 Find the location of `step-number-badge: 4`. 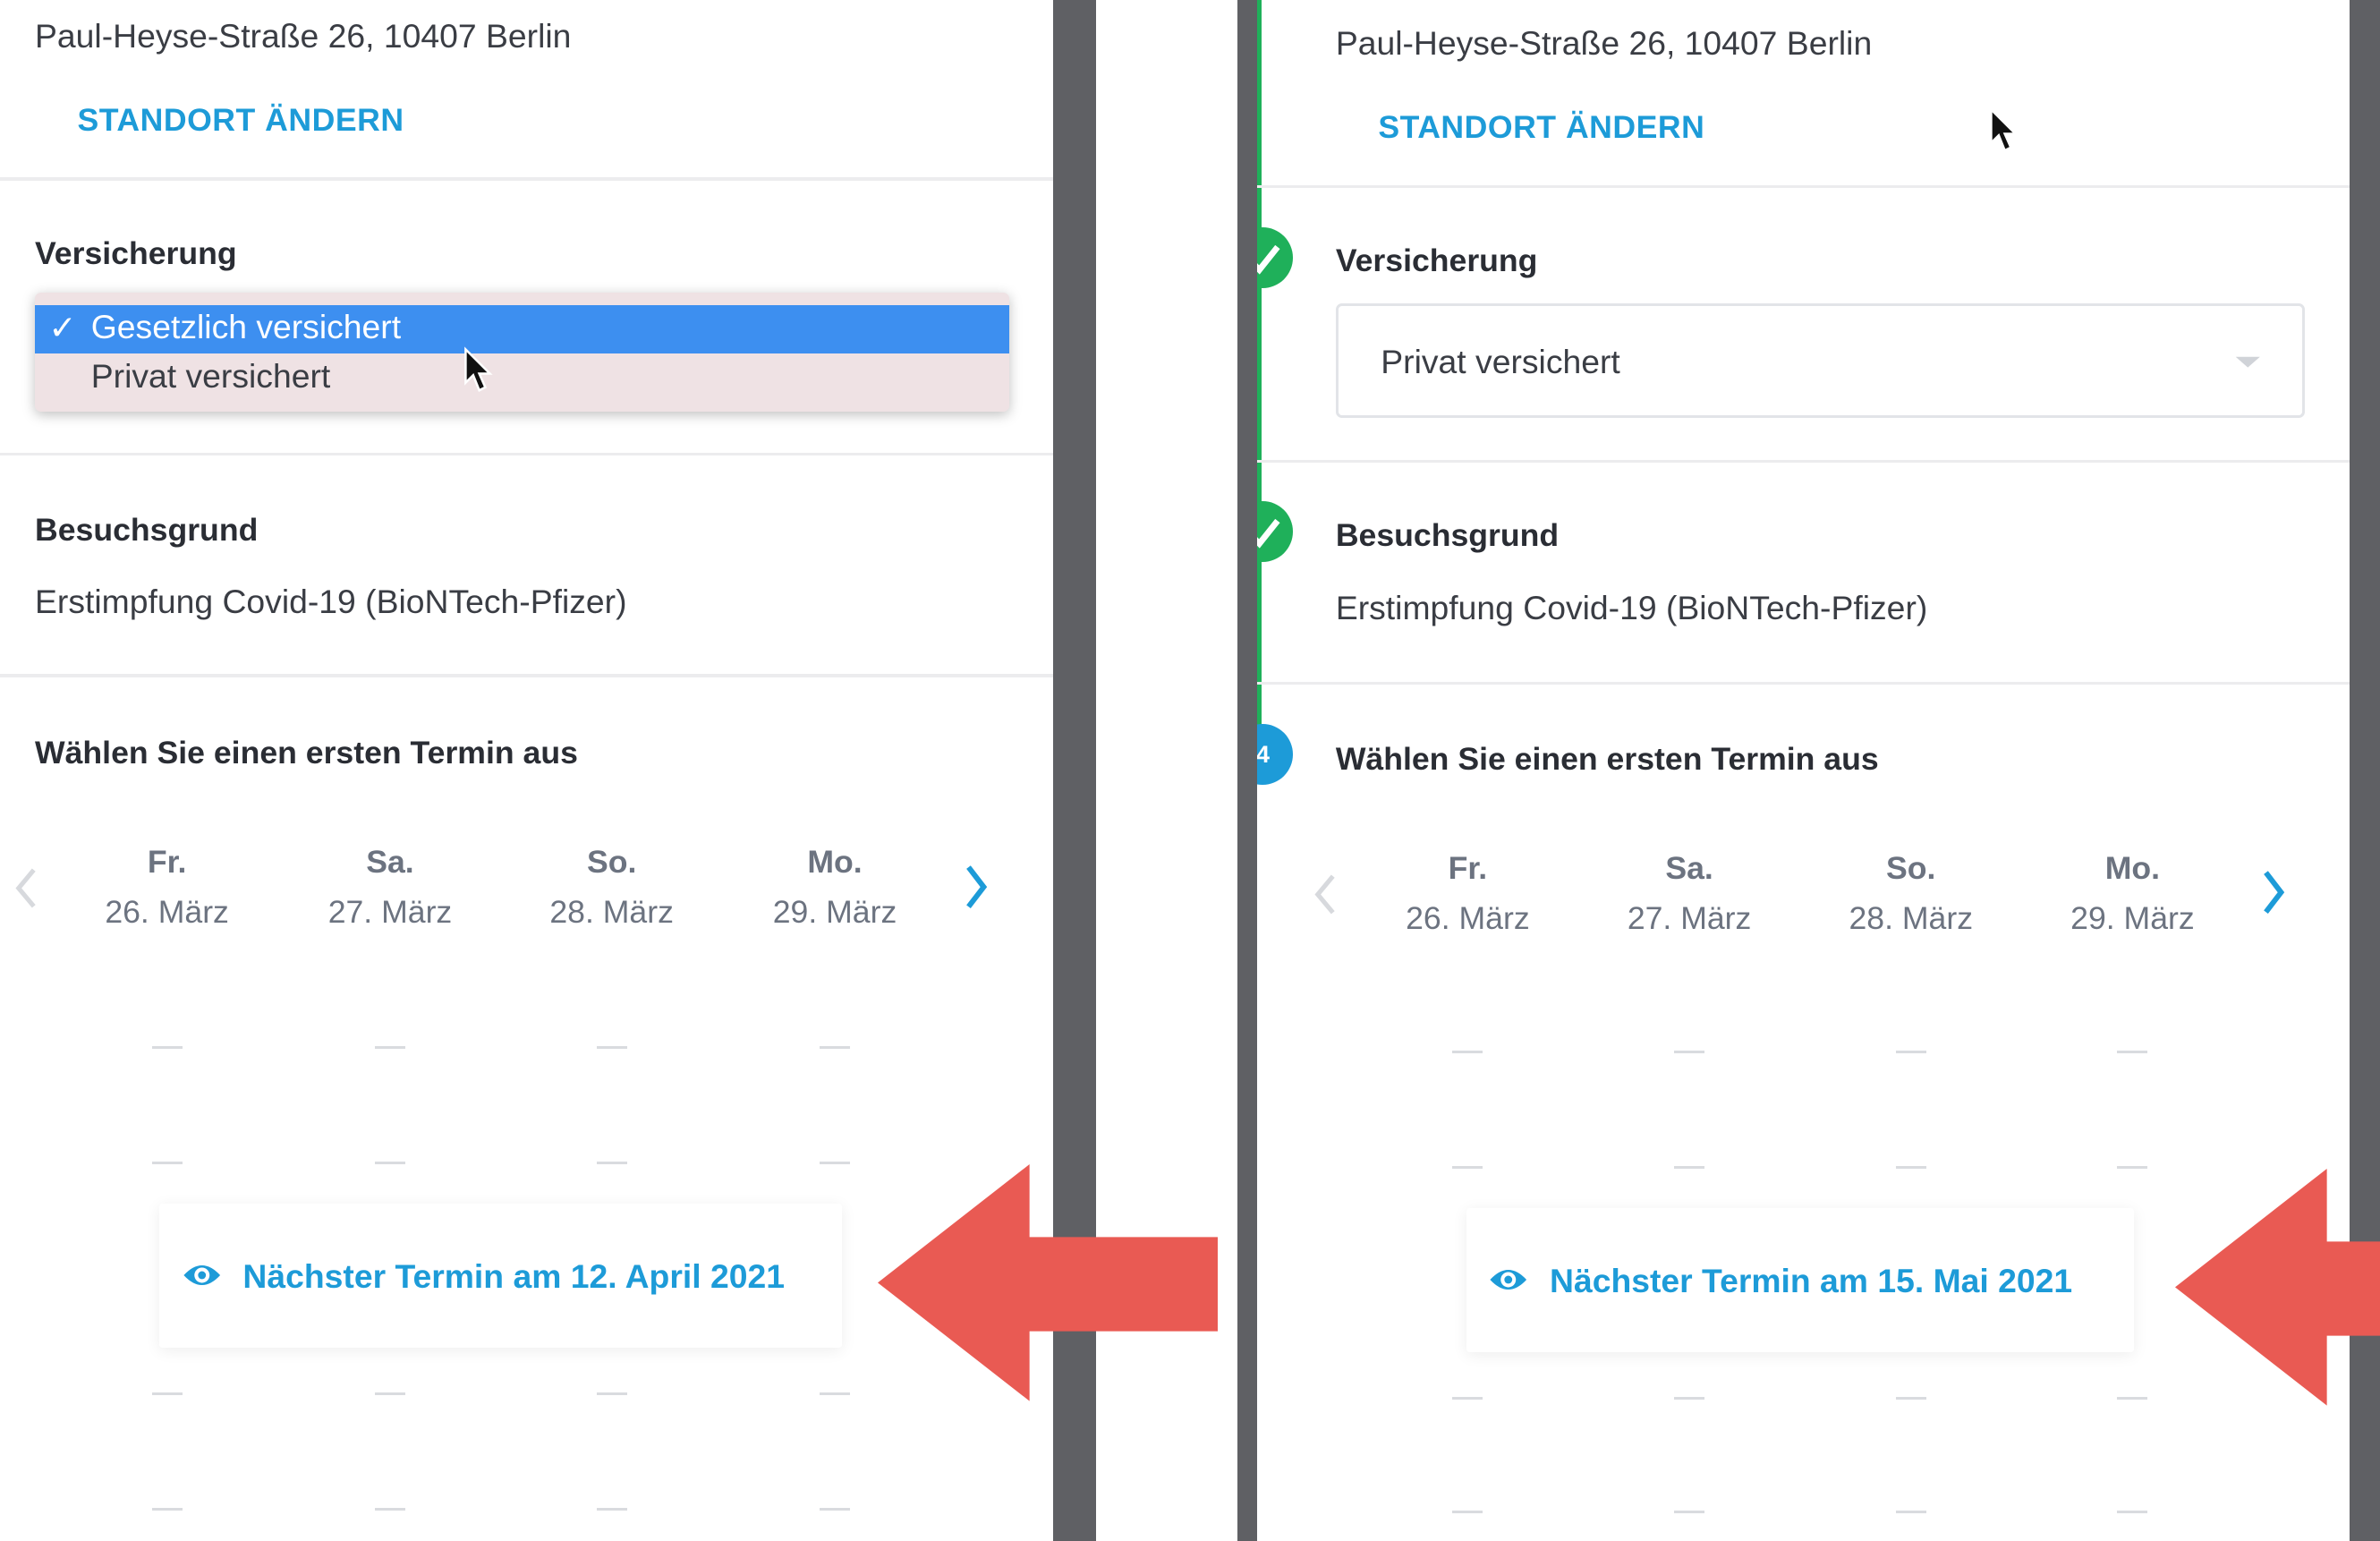

step-number-badge: 4 is located at coordinates (1275, 755).